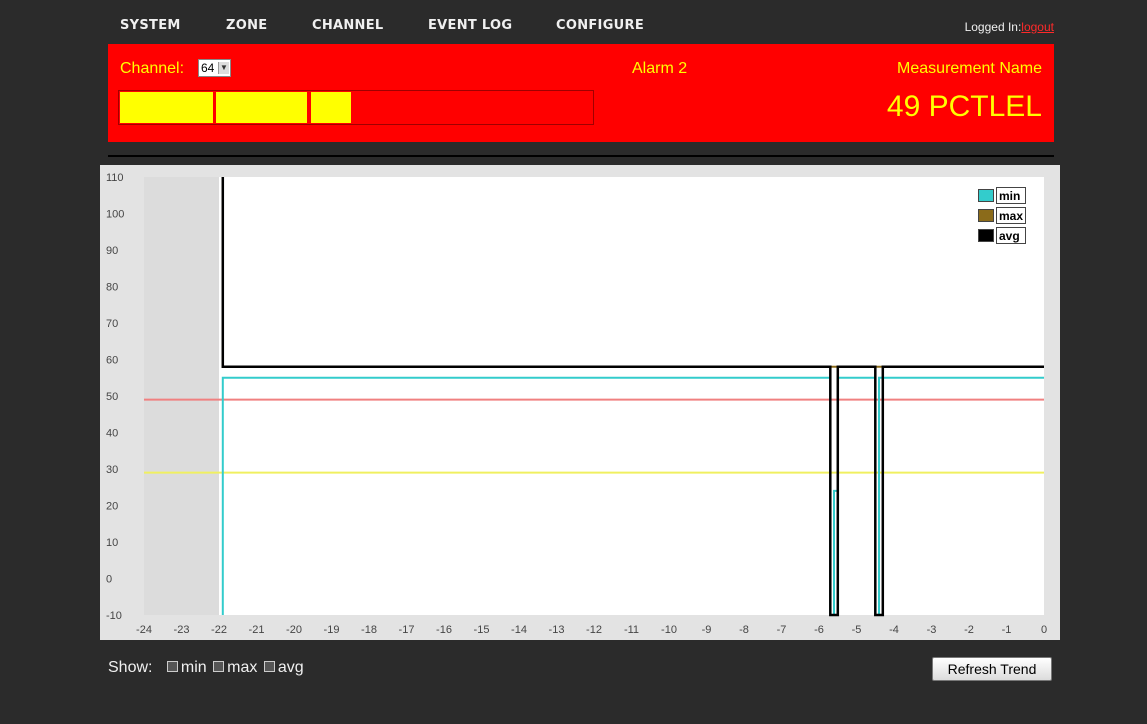 This screenshot has width=1147, height=724. I want to click on y-tick-label: -10, so click(114, 616).